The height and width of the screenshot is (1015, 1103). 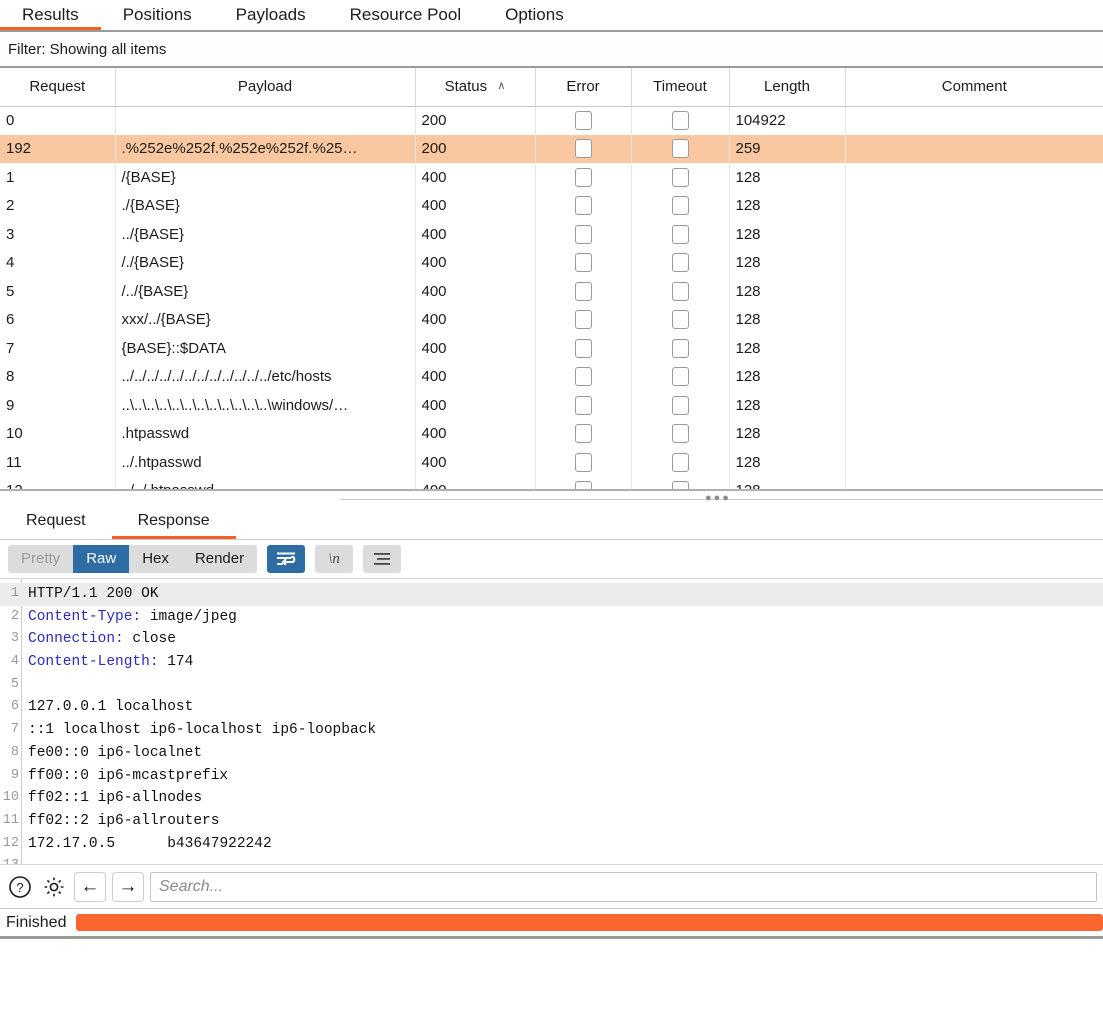 I want to click on table-row: 11 ../.htpasswd 400 128, so click(x=551, y=462).